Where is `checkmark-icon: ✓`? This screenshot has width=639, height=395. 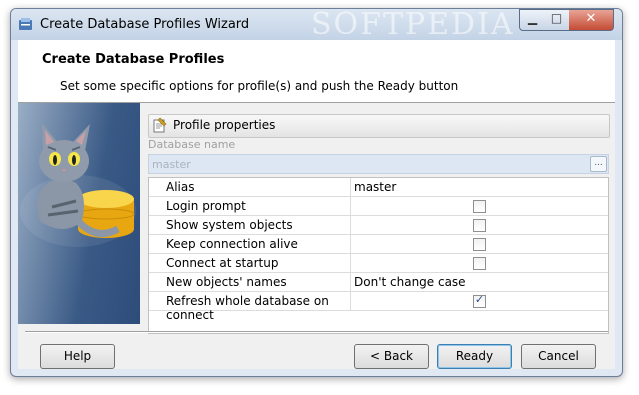 checkmark-icon: ✓ is located at coordinates (479, 299).